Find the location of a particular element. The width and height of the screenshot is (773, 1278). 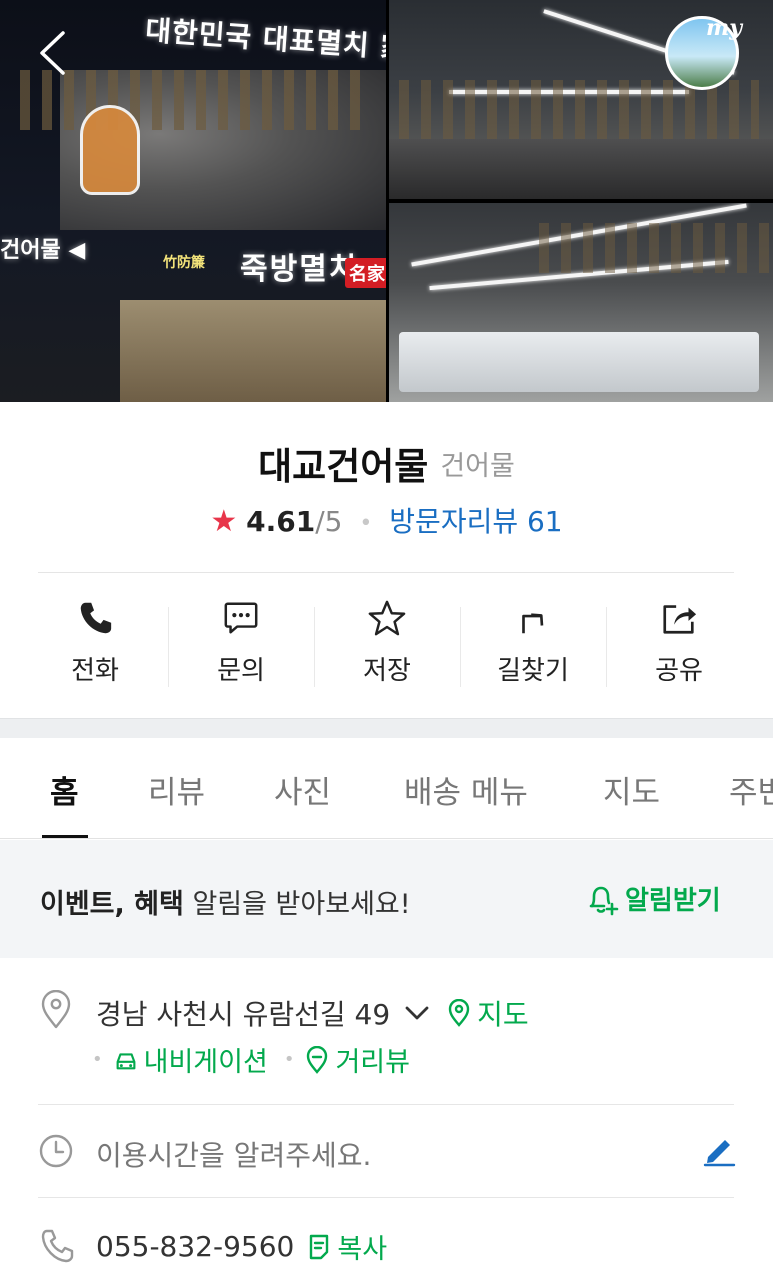

active-tab-indicator is located at coordinates (65, 836).